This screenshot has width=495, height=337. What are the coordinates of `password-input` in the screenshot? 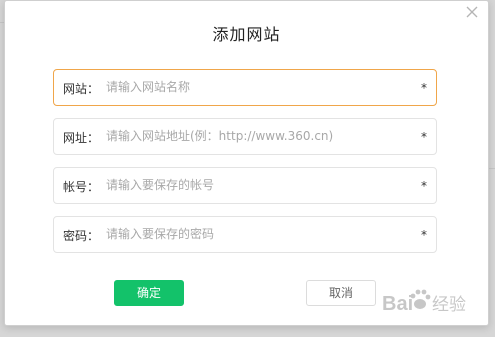 It's located at (256, 234).